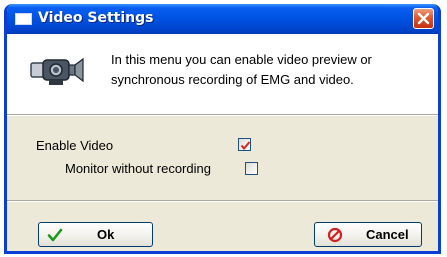  I want to click on enable-video-checkbox, so click(244, 144).